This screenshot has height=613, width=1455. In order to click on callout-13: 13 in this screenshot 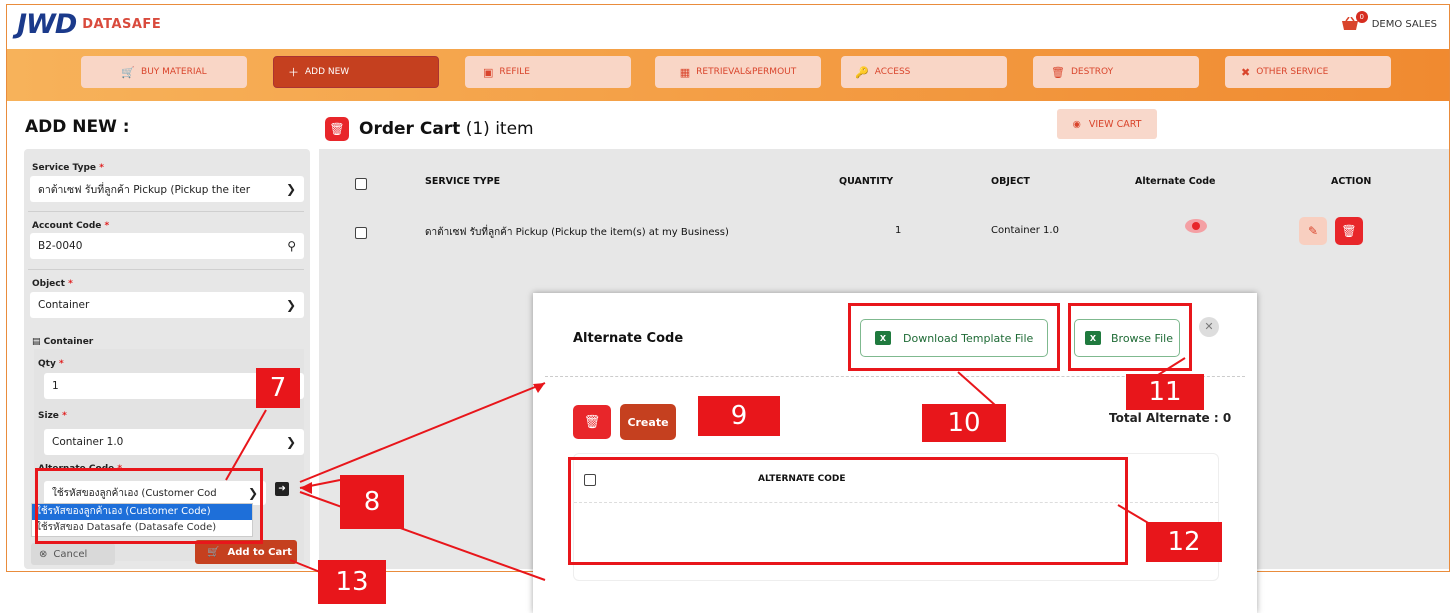, I will do `click(352, 582)`.